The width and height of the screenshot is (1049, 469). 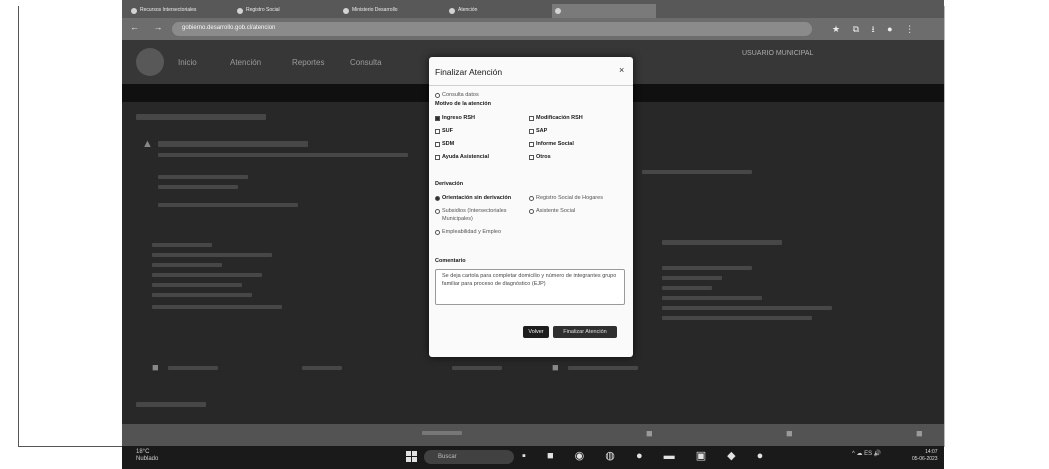 I want to click on language-indicator: ES, so click(x=868, y=454).